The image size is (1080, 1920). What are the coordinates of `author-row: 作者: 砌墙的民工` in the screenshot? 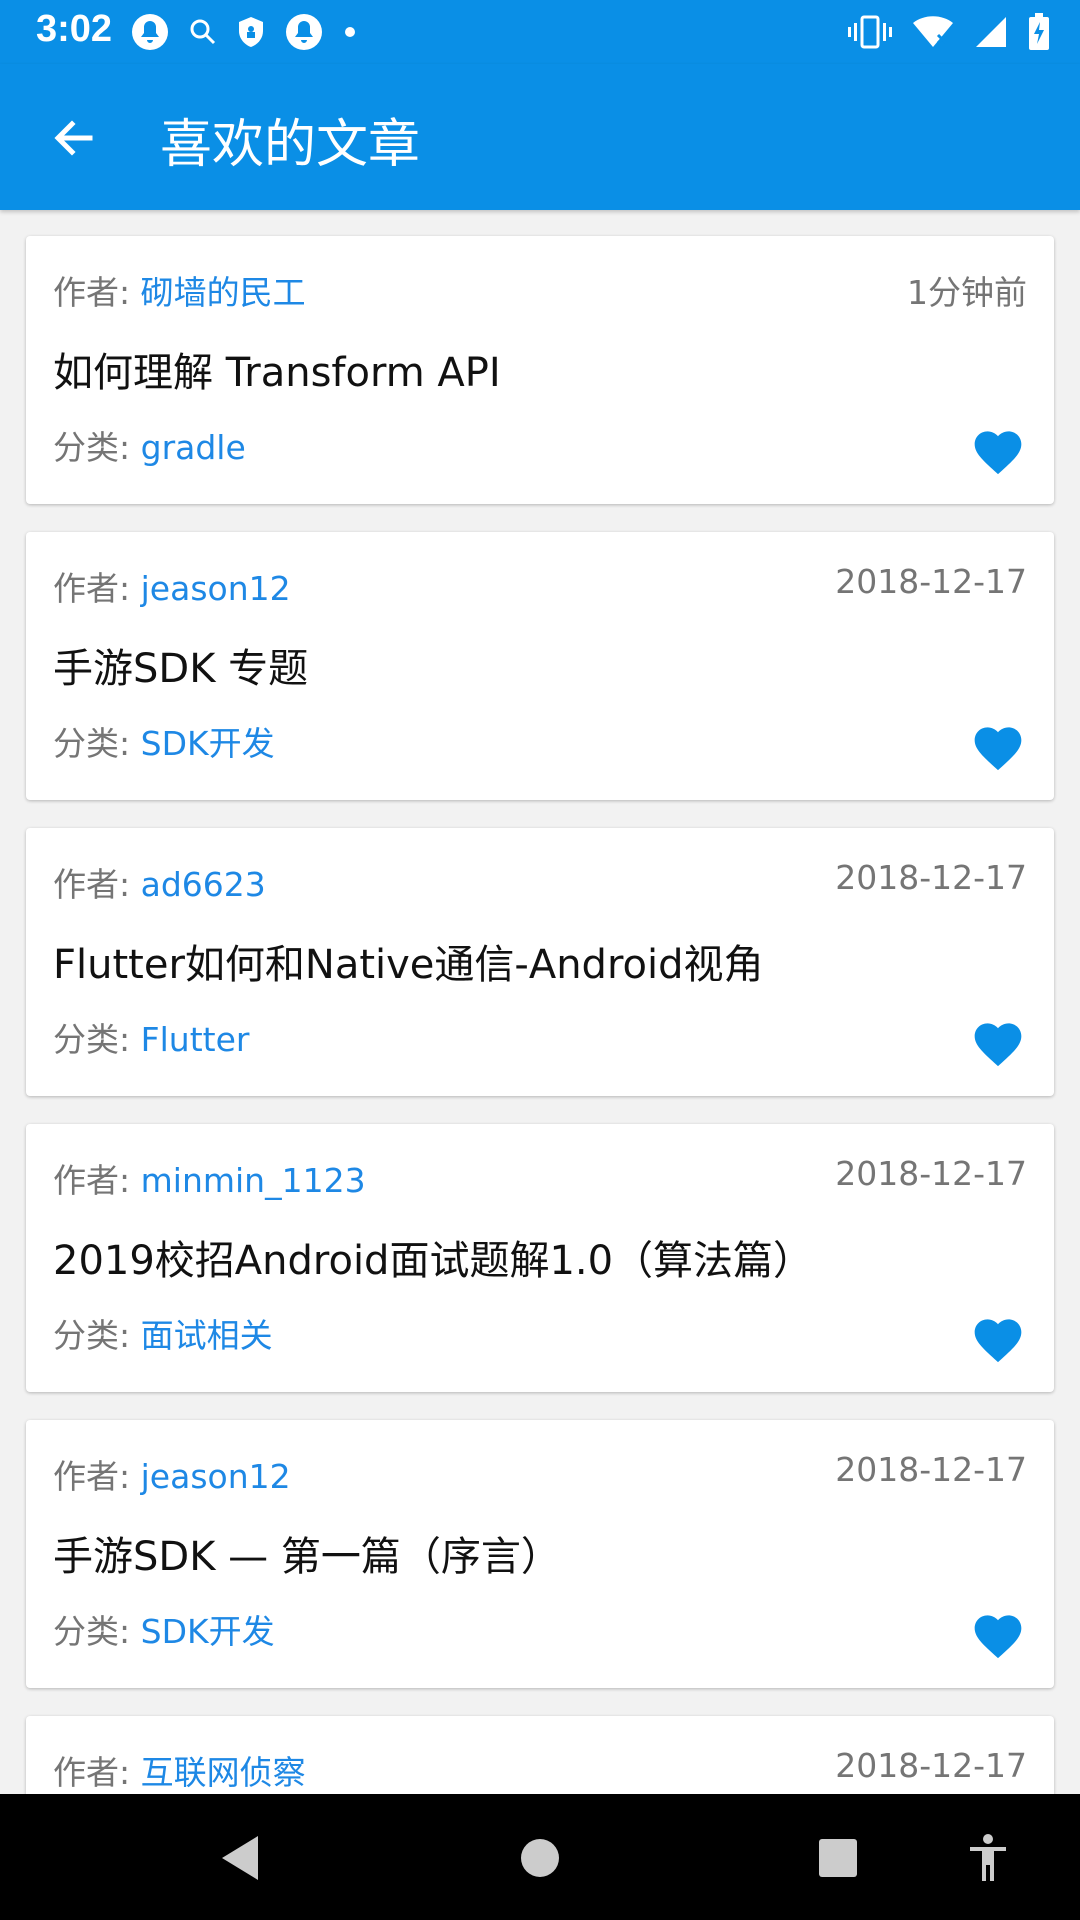 It's located at (179, 290).